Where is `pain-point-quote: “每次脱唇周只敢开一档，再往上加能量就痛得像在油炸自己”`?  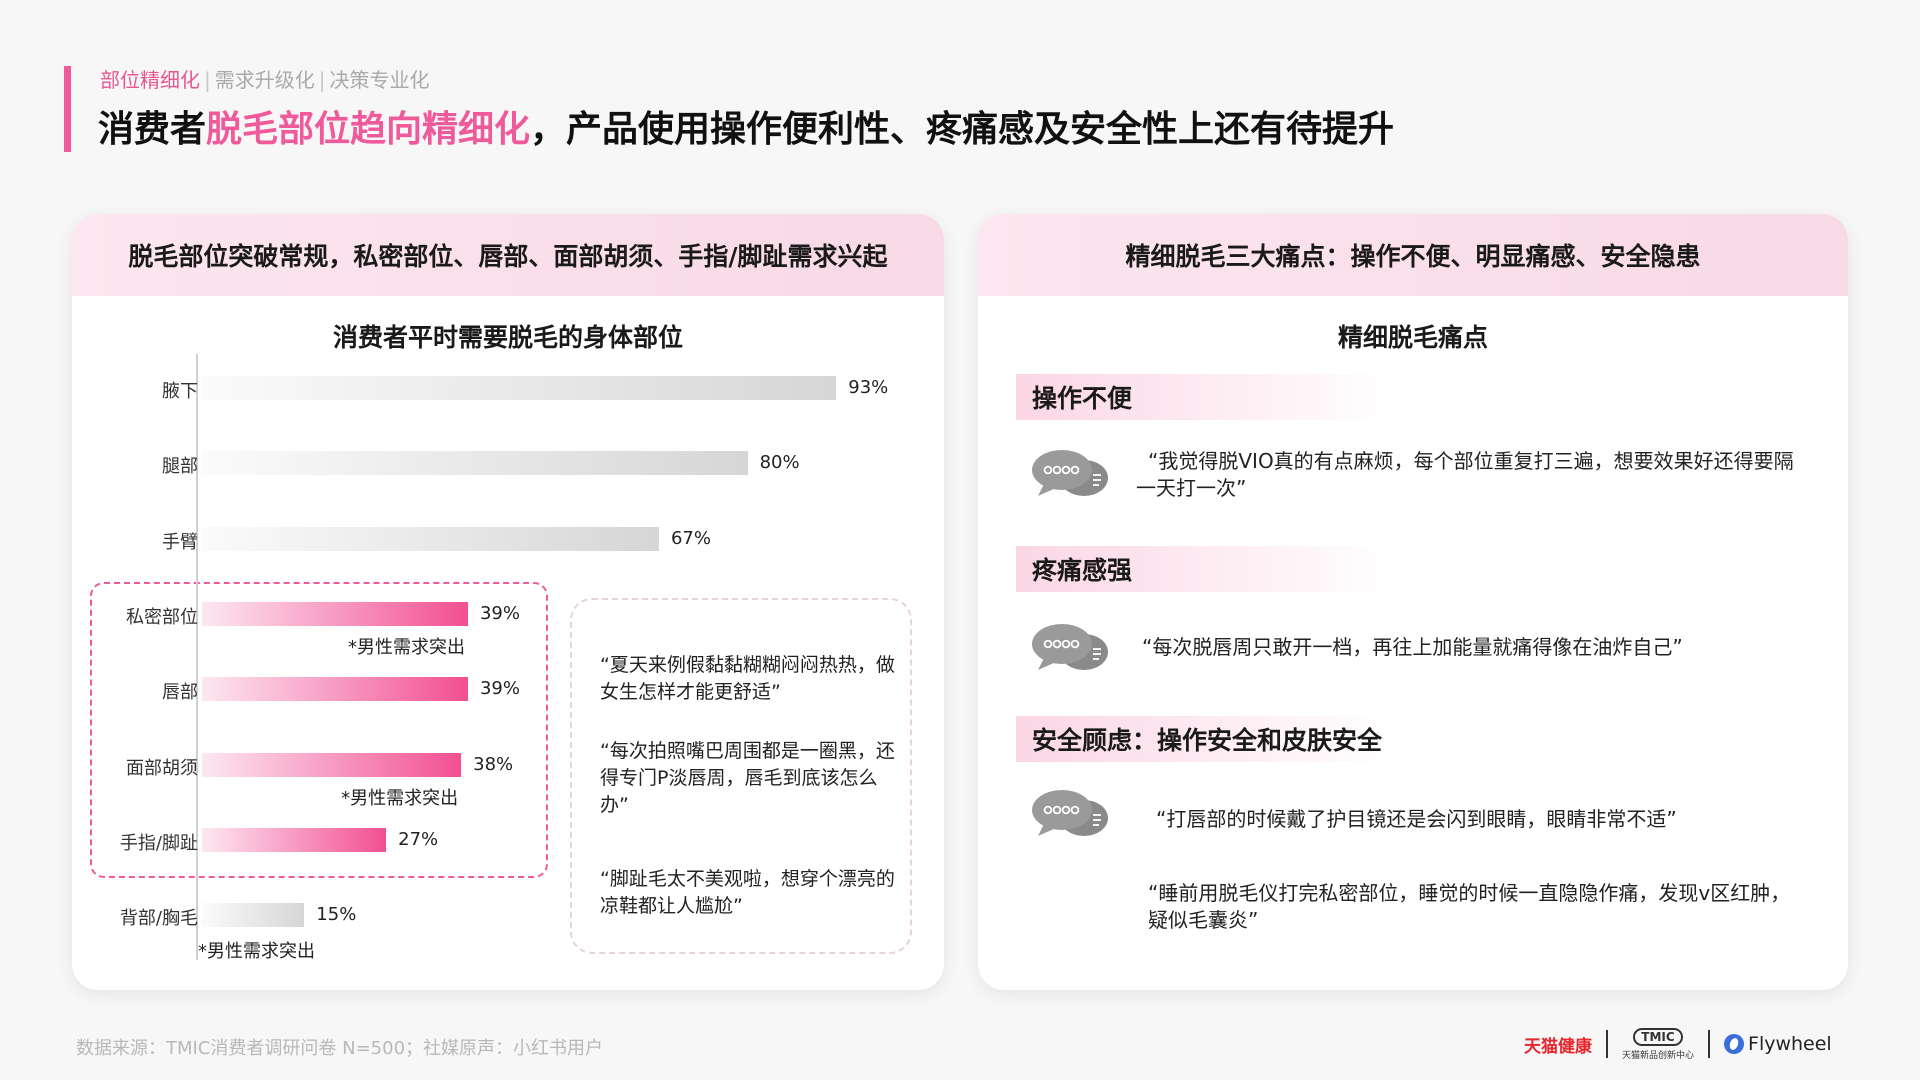
pain-point-quote: “每次脱唇周只敢开一档，再往上加能量就痛得像在油炸自己” is located at coordinates (1412, 647).